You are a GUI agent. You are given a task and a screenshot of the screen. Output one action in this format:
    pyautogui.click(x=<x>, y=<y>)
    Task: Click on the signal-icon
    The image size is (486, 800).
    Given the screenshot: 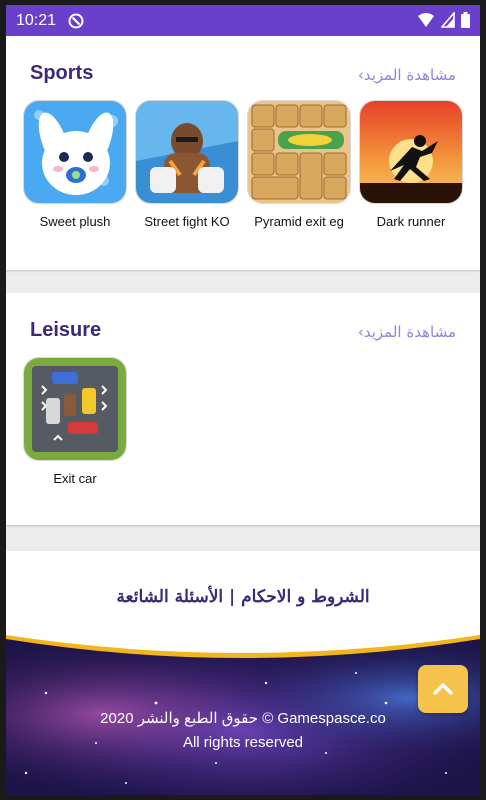 What is the action you would take?
    pyautogui.click(x=448, y=20)
    